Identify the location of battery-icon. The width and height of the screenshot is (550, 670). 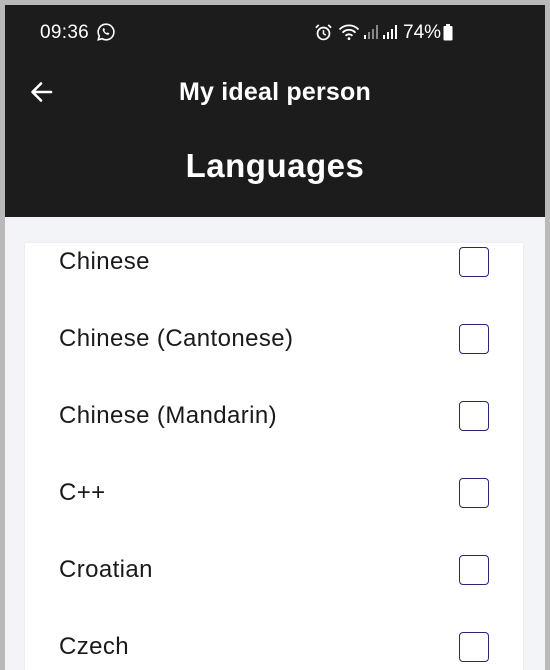
(448, 32).